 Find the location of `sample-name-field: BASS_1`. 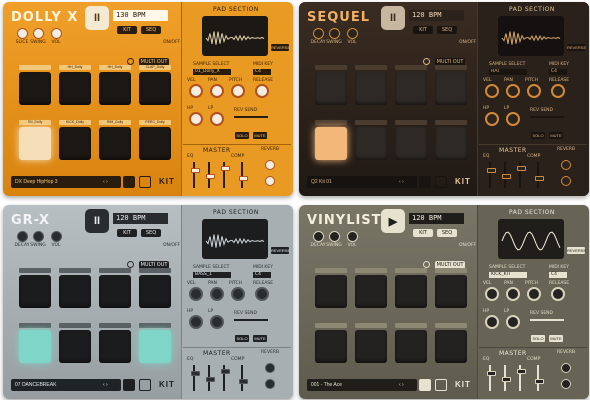

sample-name-field: BASS_1 is located at coordinates (212, 275).